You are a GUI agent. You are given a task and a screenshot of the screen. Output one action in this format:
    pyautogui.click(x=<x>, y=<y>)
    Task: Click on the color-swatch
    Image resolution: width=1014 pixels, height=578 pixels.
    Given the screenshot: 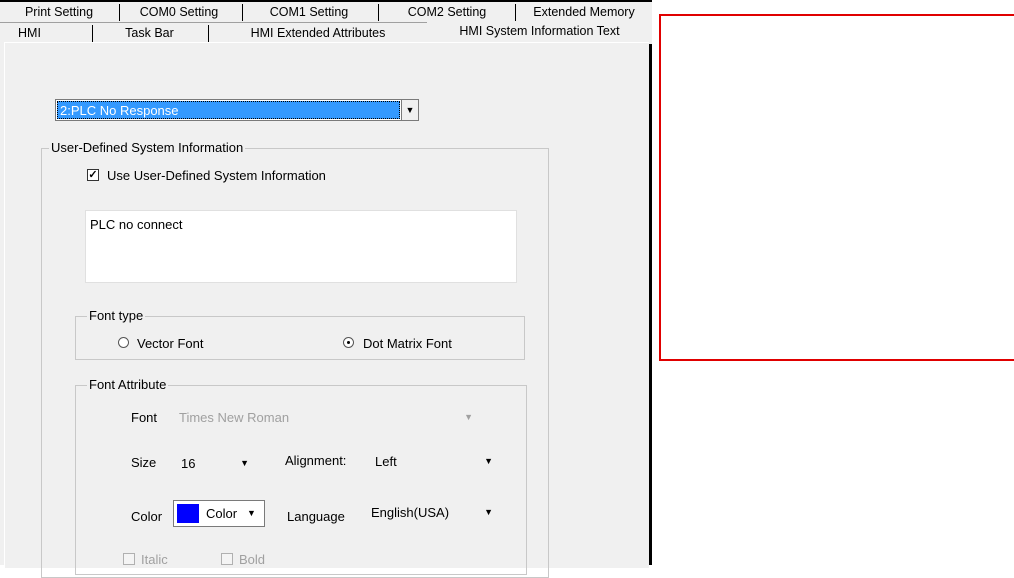 What is the action you would take?
    pyautogui.click(x=188, y=513)
    